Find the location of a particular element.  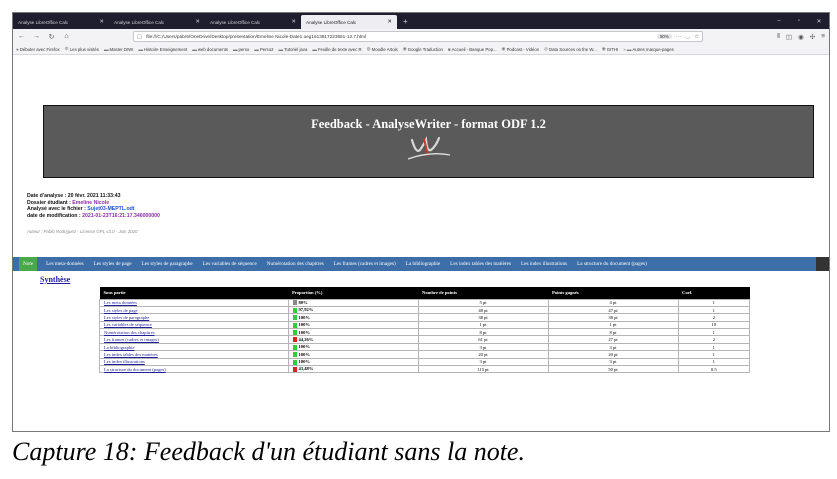

subpart-link: La structure du document (pages) is located at coordinates (135, 369).